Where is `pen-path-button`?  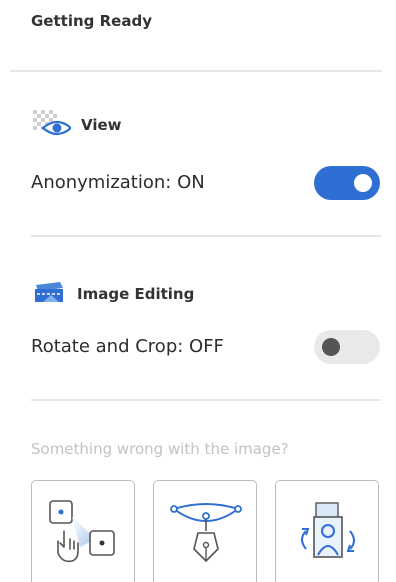 pen-path-button is located at coordinates (205, 531).